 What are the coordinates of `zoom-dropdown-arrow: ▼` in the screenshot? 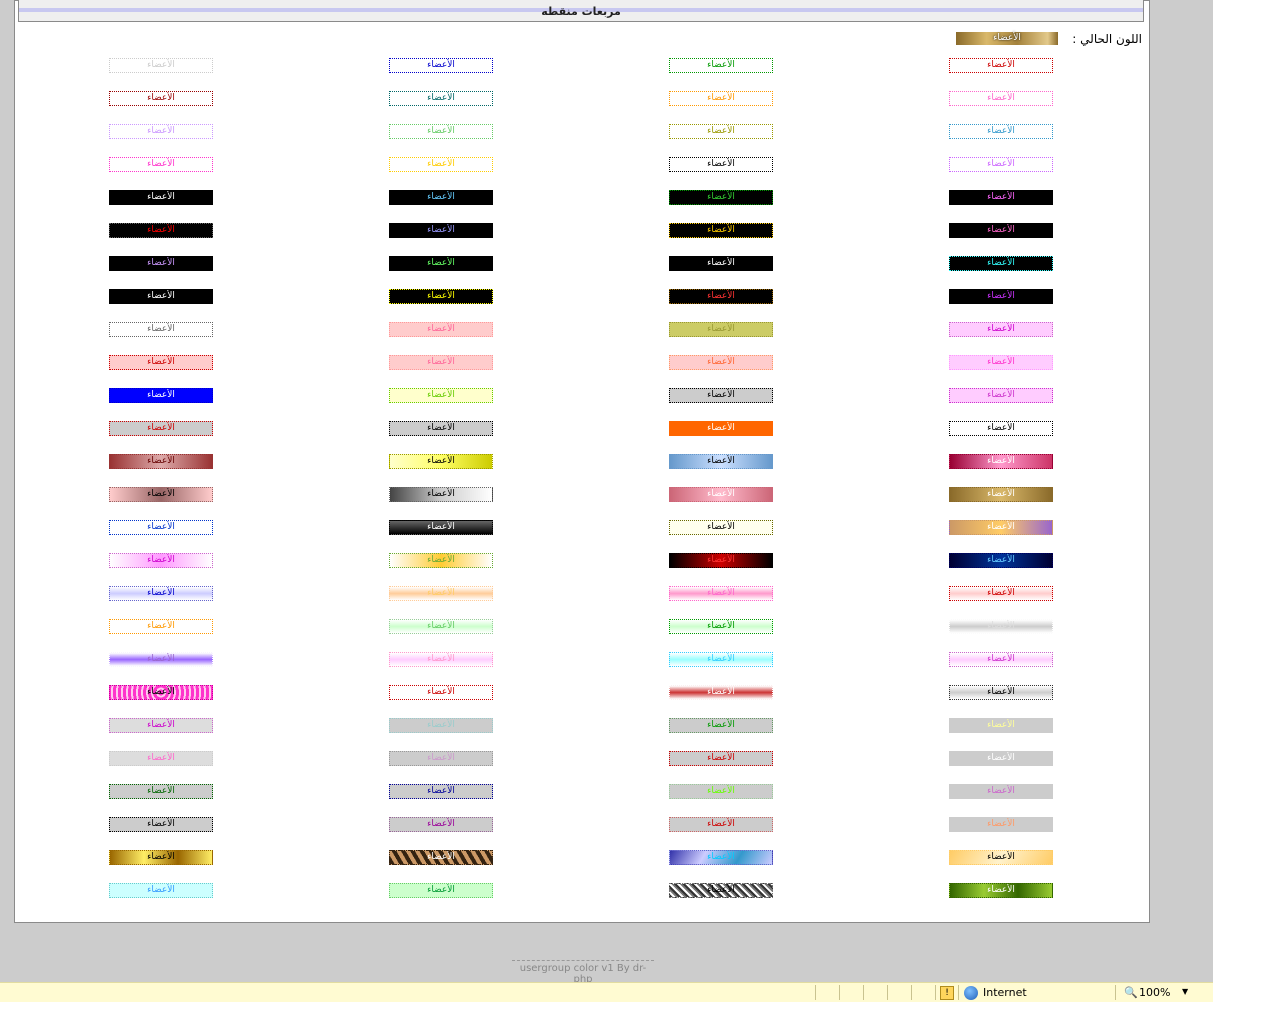 It's located at (1185, 991).